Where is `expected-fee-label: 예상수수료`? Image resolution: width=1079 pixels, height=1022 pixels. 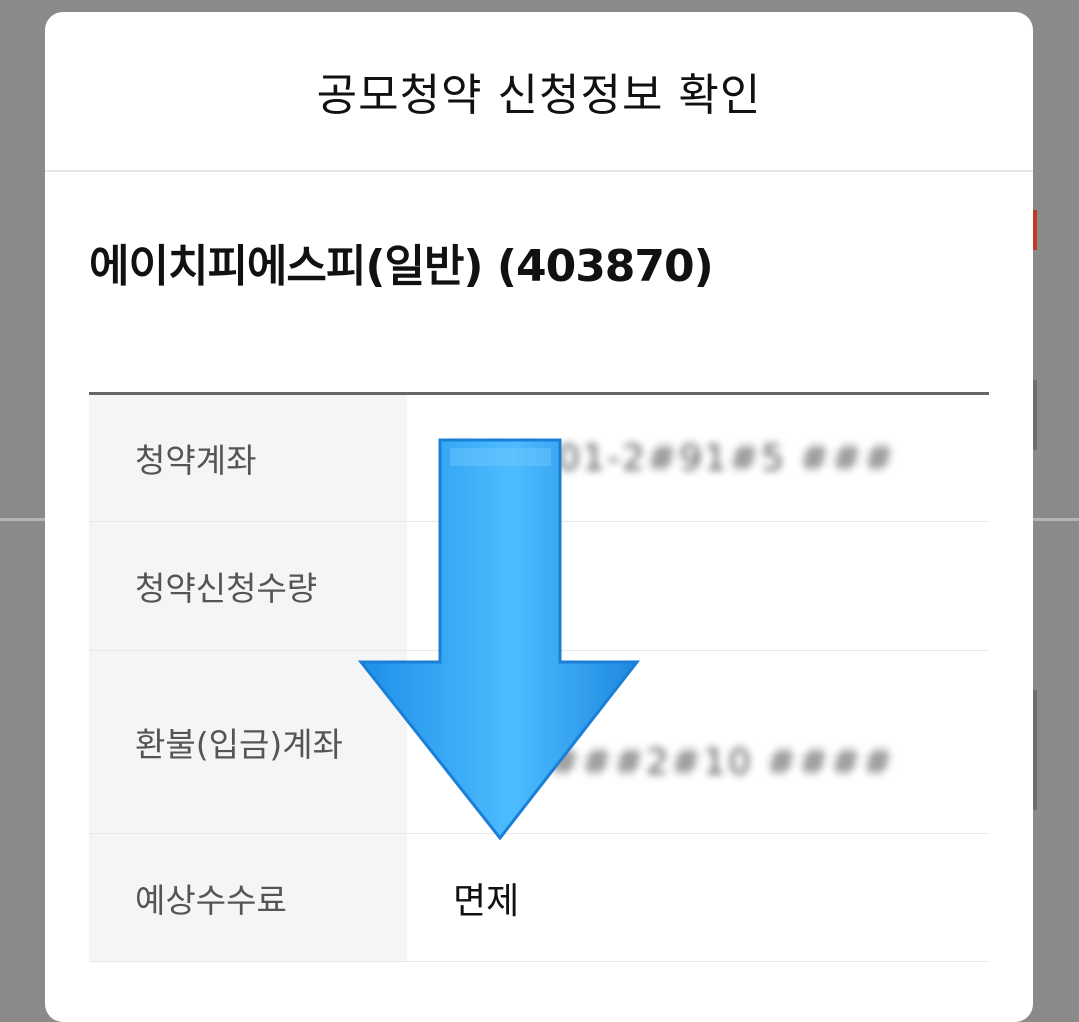
expected-fee-label: 예상수수료 is located at coordinates (248, 897).